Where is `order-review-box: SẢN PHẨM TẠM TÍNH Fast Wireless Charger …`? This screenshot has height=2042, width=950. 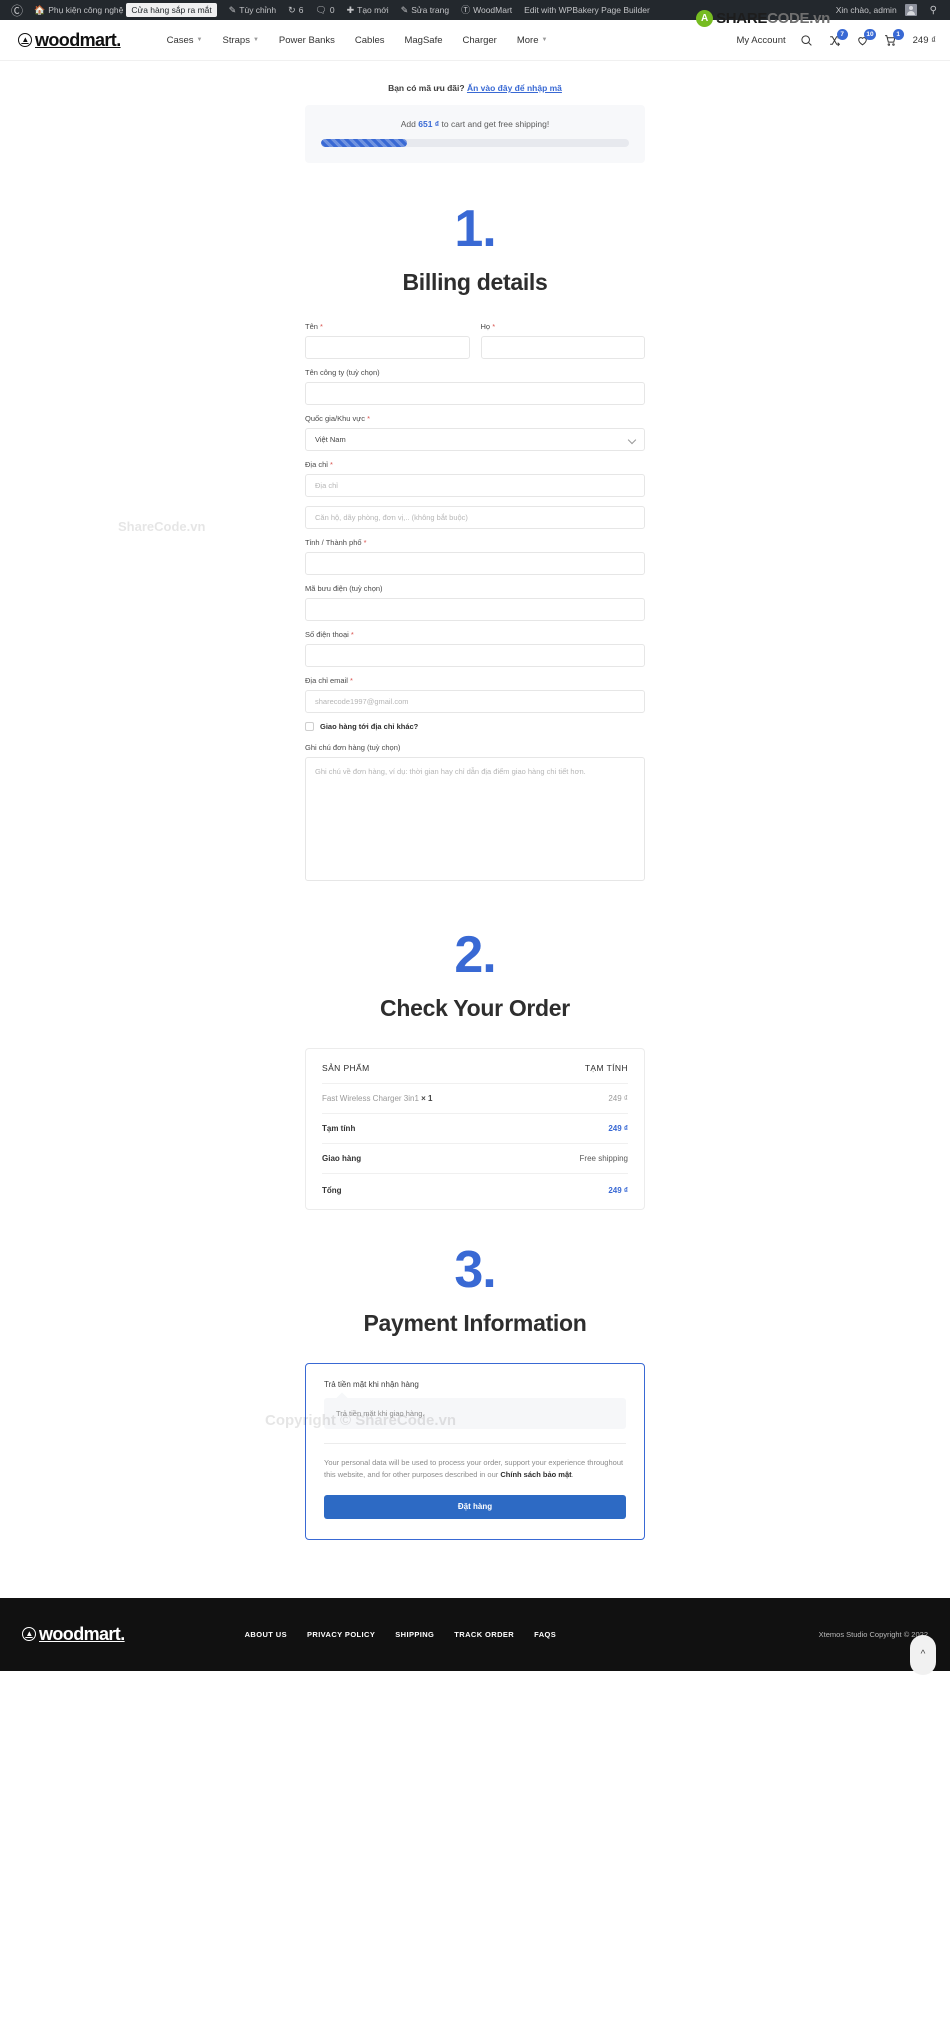
order-review-box: SẢN PHẨM TẠM TÍNH Fast Wireless Charger … is located at coordinates (475, 1129).